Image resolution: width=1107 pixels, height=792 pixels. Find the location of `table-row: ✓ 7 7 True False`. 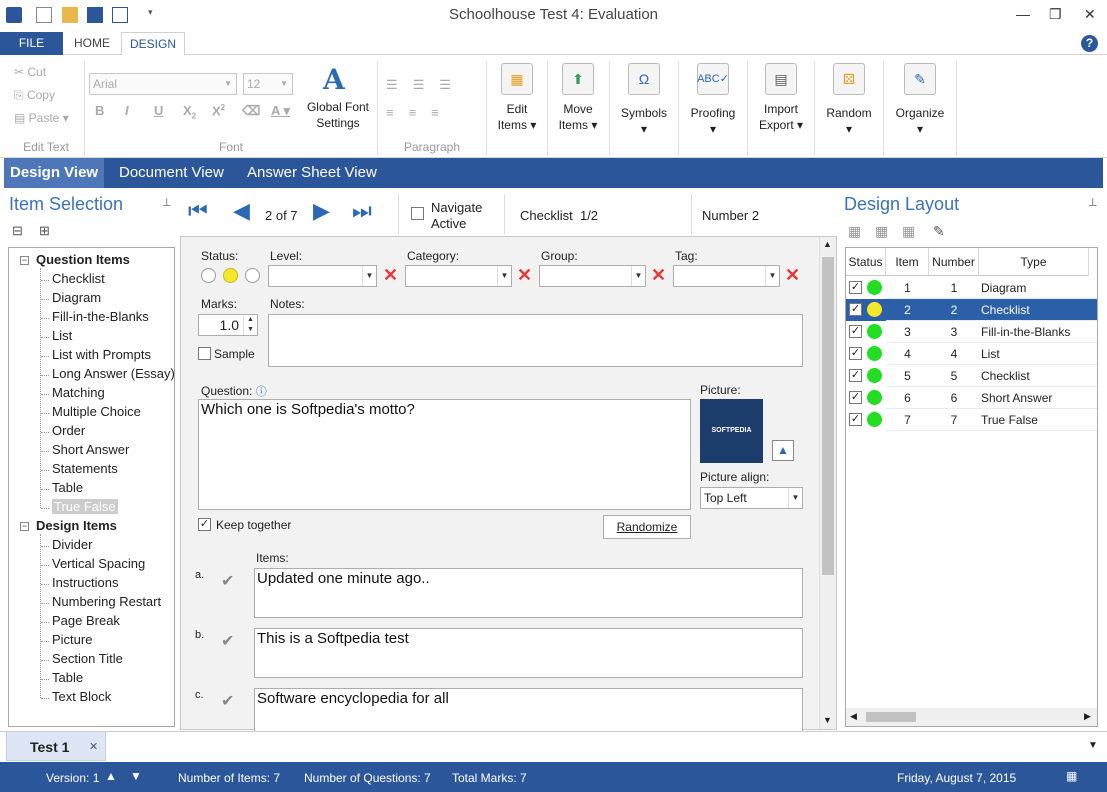

table-row: ✓ 7 7 True False is located at coordinates (971, 420).